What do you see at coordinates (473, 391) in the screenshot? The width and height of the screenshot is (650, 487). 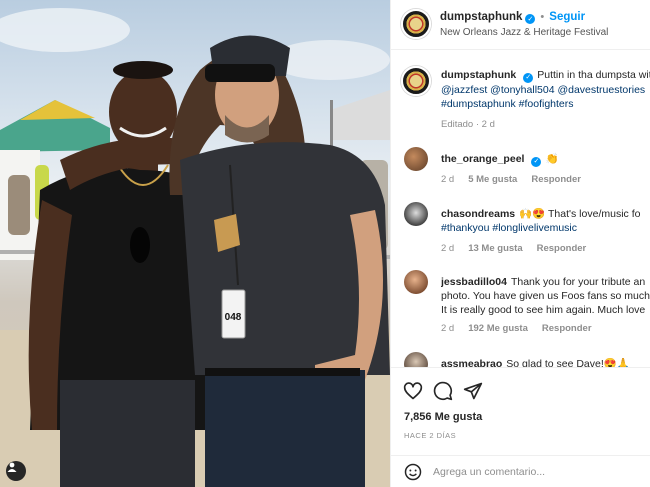 I see `share-icon` at bounding box center [473, 391].